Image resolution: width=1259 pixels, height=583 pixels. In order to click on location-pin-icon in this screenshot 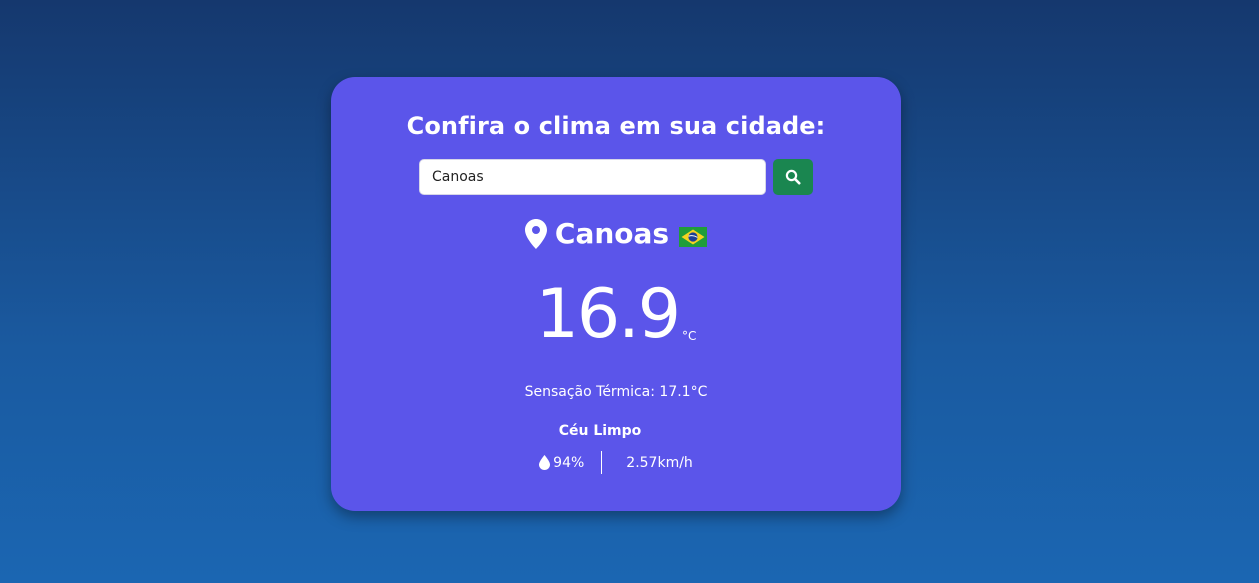, I will do `click(535, 233)`.